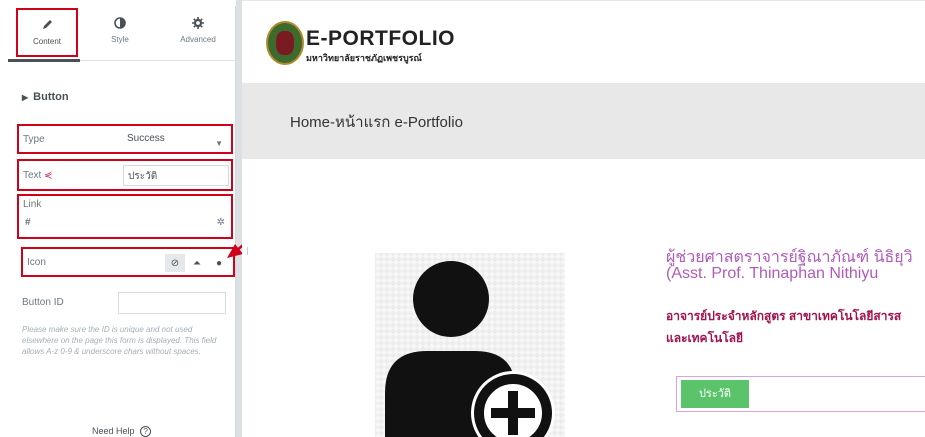 Image resolution: width=925 pixels, height=437 pixels. I want to click on profile-name-en: (Asst. Prof. Thinaphan Nithiyu, so click(772, 273).